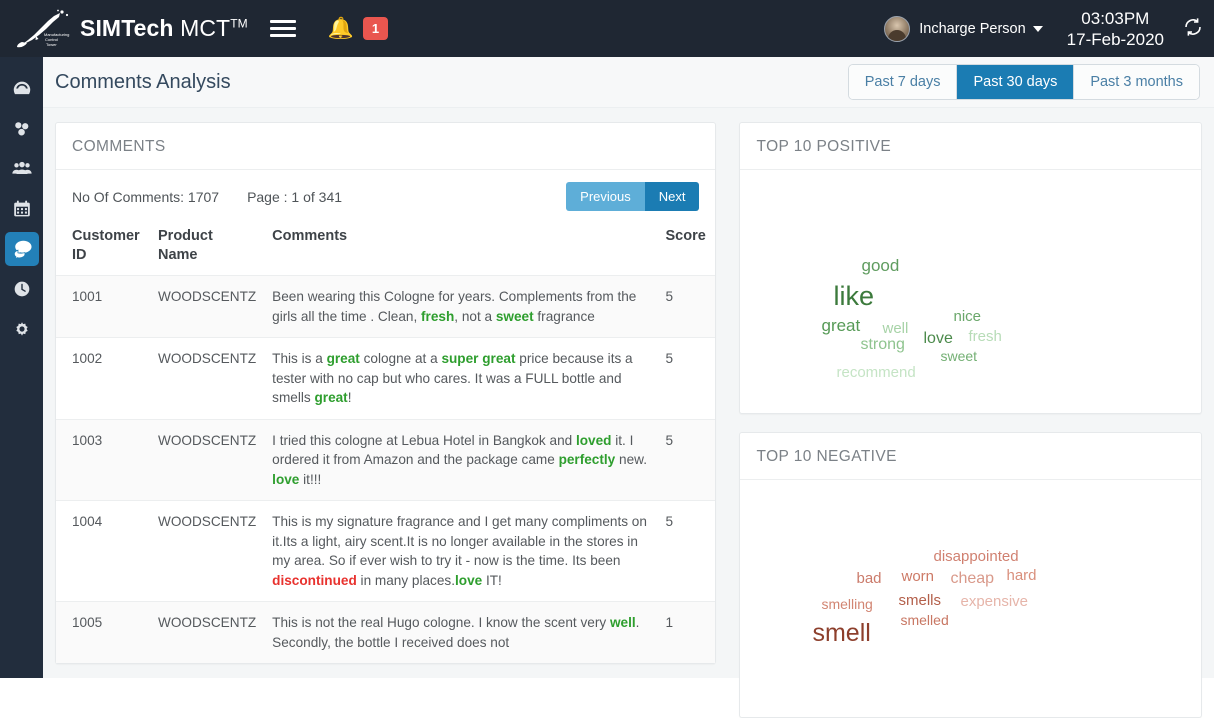 Image resolution: width=1214 pixels, height=718 pixels. I want to click on word-cloud-term: sweet, so click(959, 356).